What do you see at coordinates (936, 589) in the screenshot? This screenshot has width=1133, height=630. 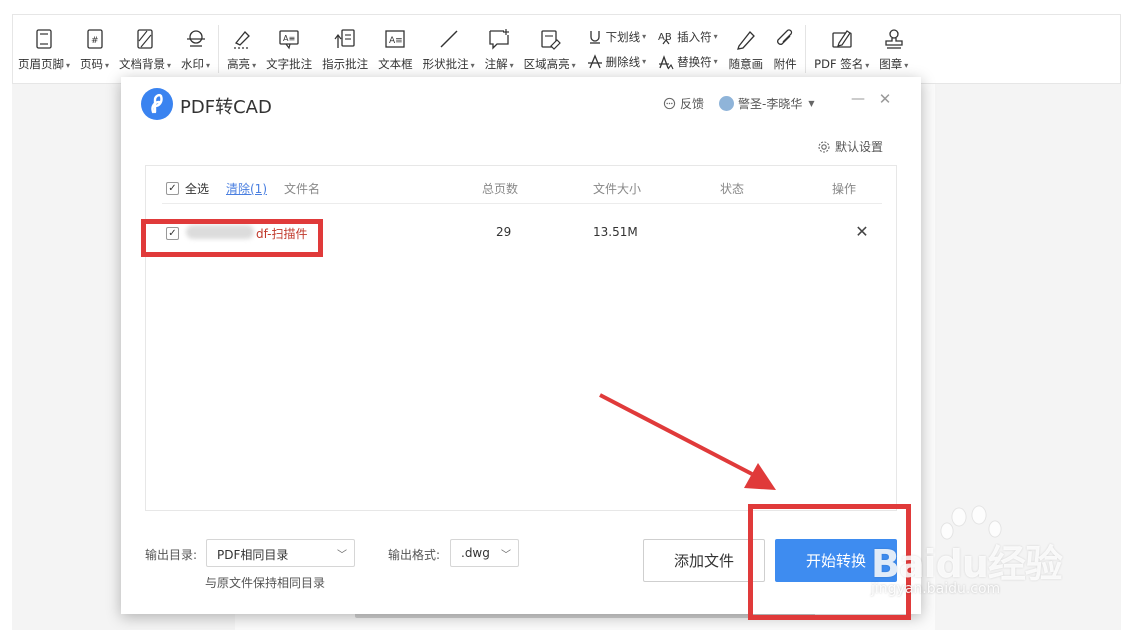 I see `watermark-url: jingyan.baidu.com` at bounding box center [936, 589].